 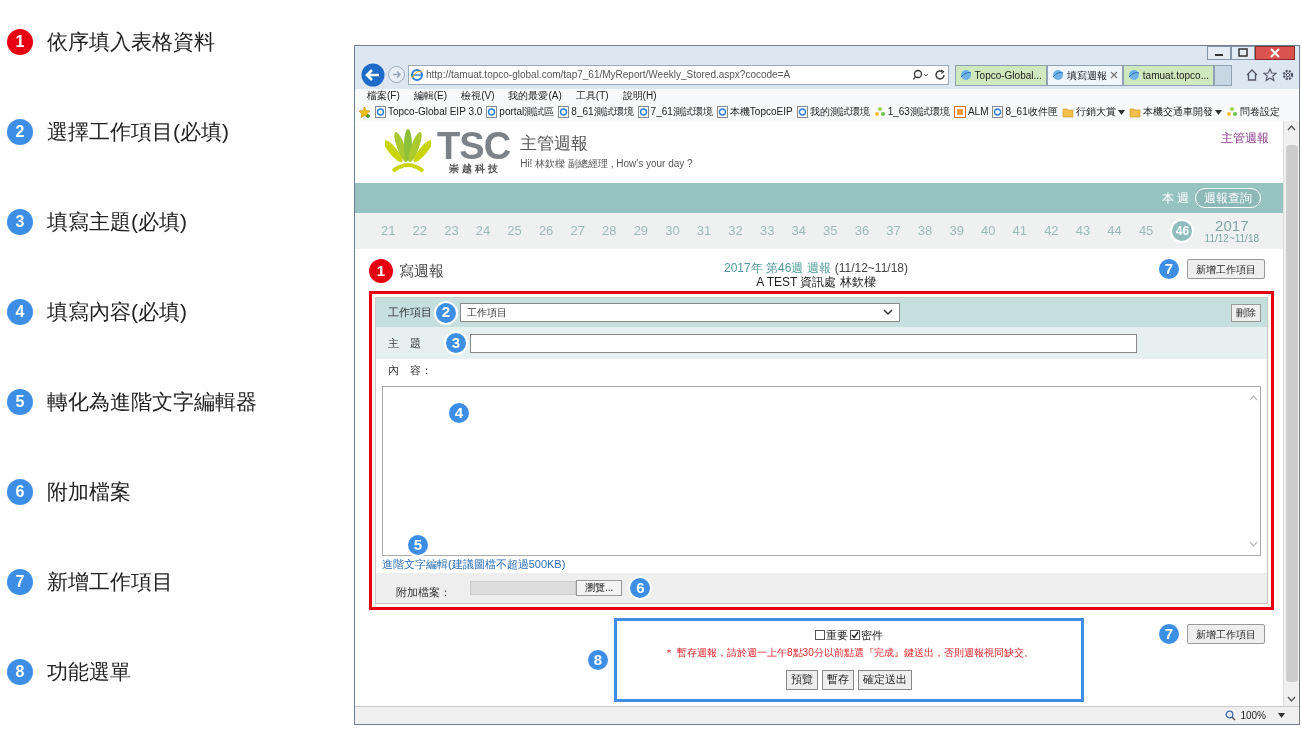 What do you see at coordinates (921, 74) in the screenshot?
I see `search-icon` at bounding box center [921, 74].